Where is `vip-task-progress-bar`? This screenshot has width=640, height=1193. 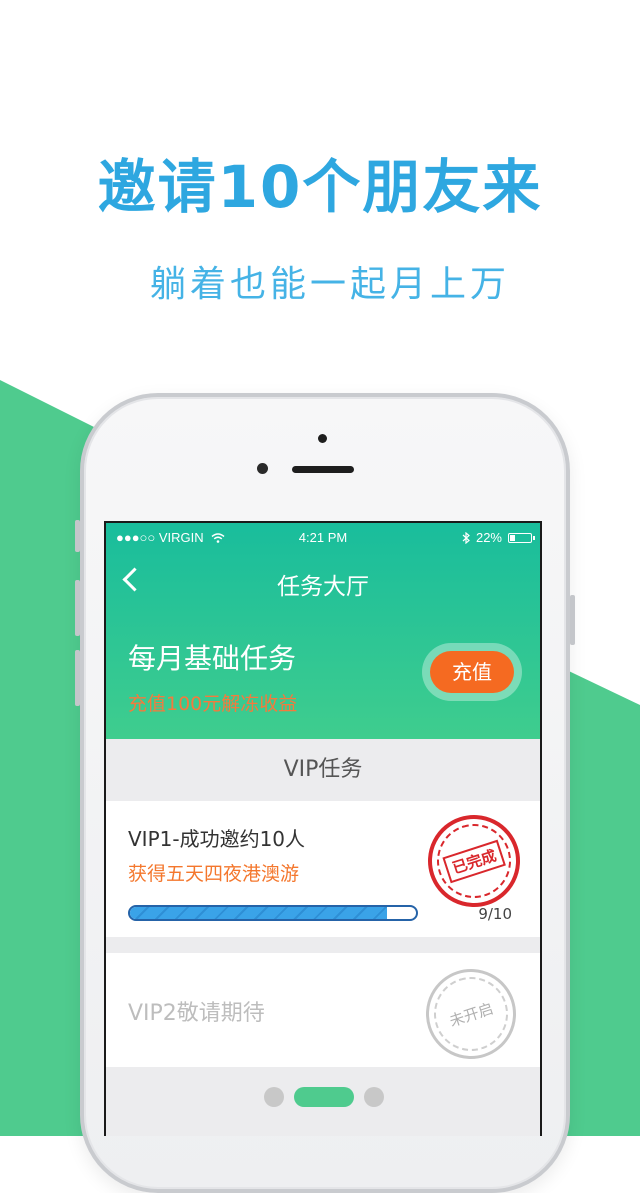
vip-task-progress-bar is located at coordinates (273, 913).